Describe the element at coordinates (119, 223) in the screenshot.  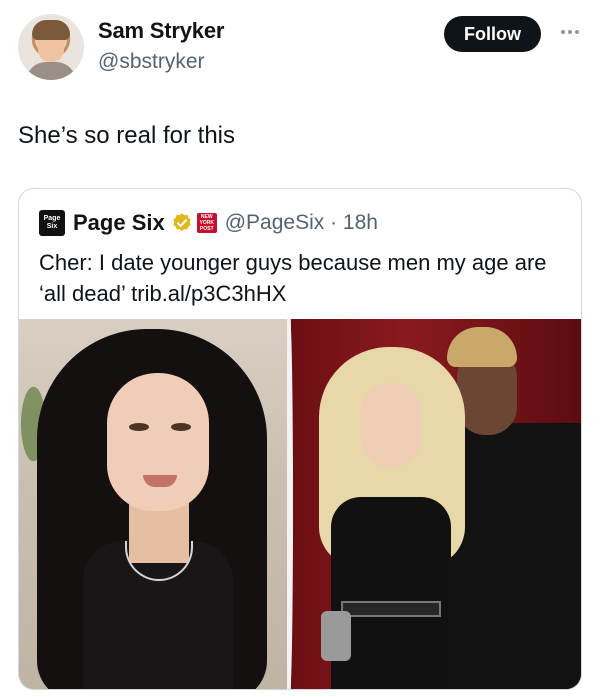
I see `quoted-author-name: Page Six` at that location.